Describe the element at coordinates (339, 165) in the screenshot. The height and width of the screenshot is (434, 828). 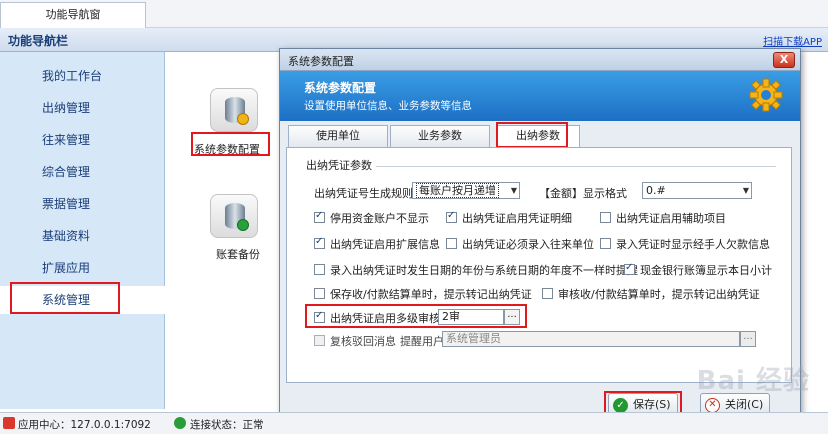
I see `group-title: 出纳凭证参数` at that location.